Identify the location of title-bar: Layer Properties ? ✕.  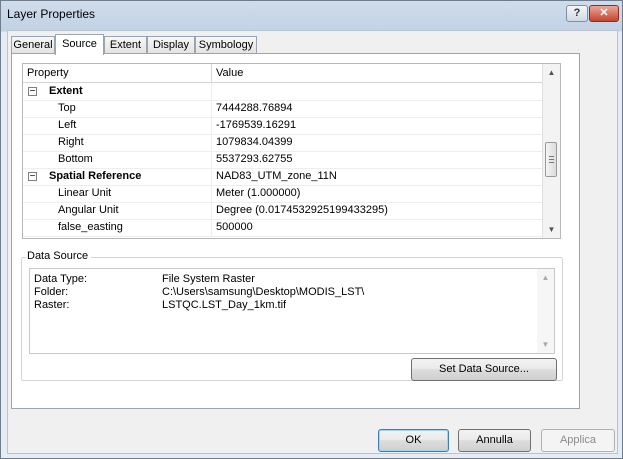
(311, 14).